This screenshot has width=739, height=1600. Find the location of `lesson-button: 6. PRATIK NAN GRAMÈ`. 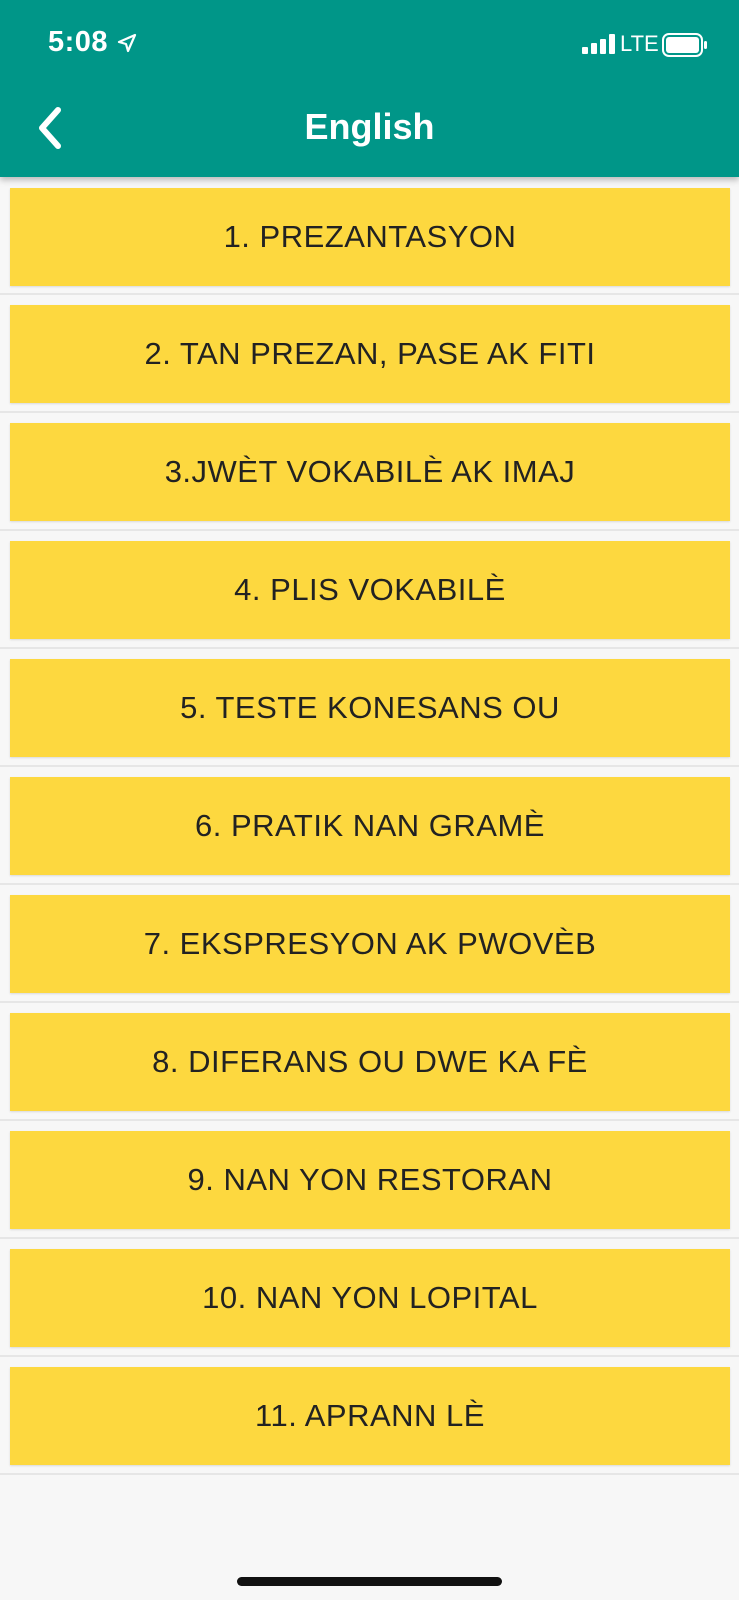

lesson-button: 6. PRATIK NAN GRAMÈ is located at coordinates (370, 826).